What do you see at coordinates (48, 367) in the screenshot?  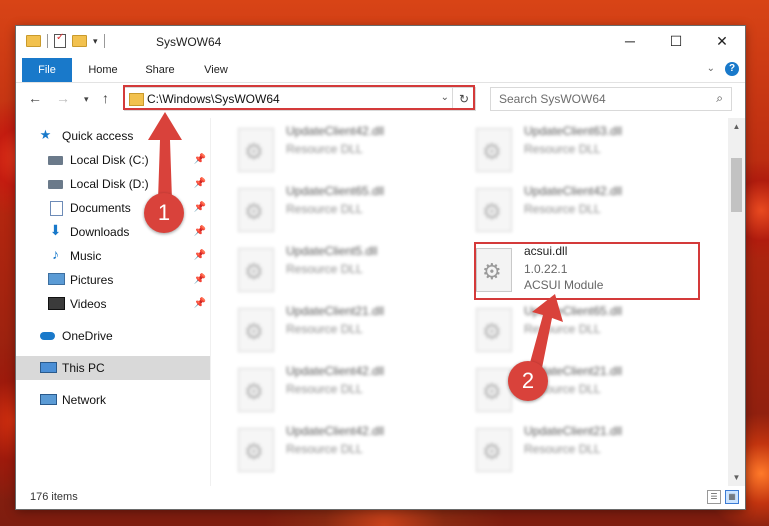 I see `computer-icon` at bounding box center [48, 367].